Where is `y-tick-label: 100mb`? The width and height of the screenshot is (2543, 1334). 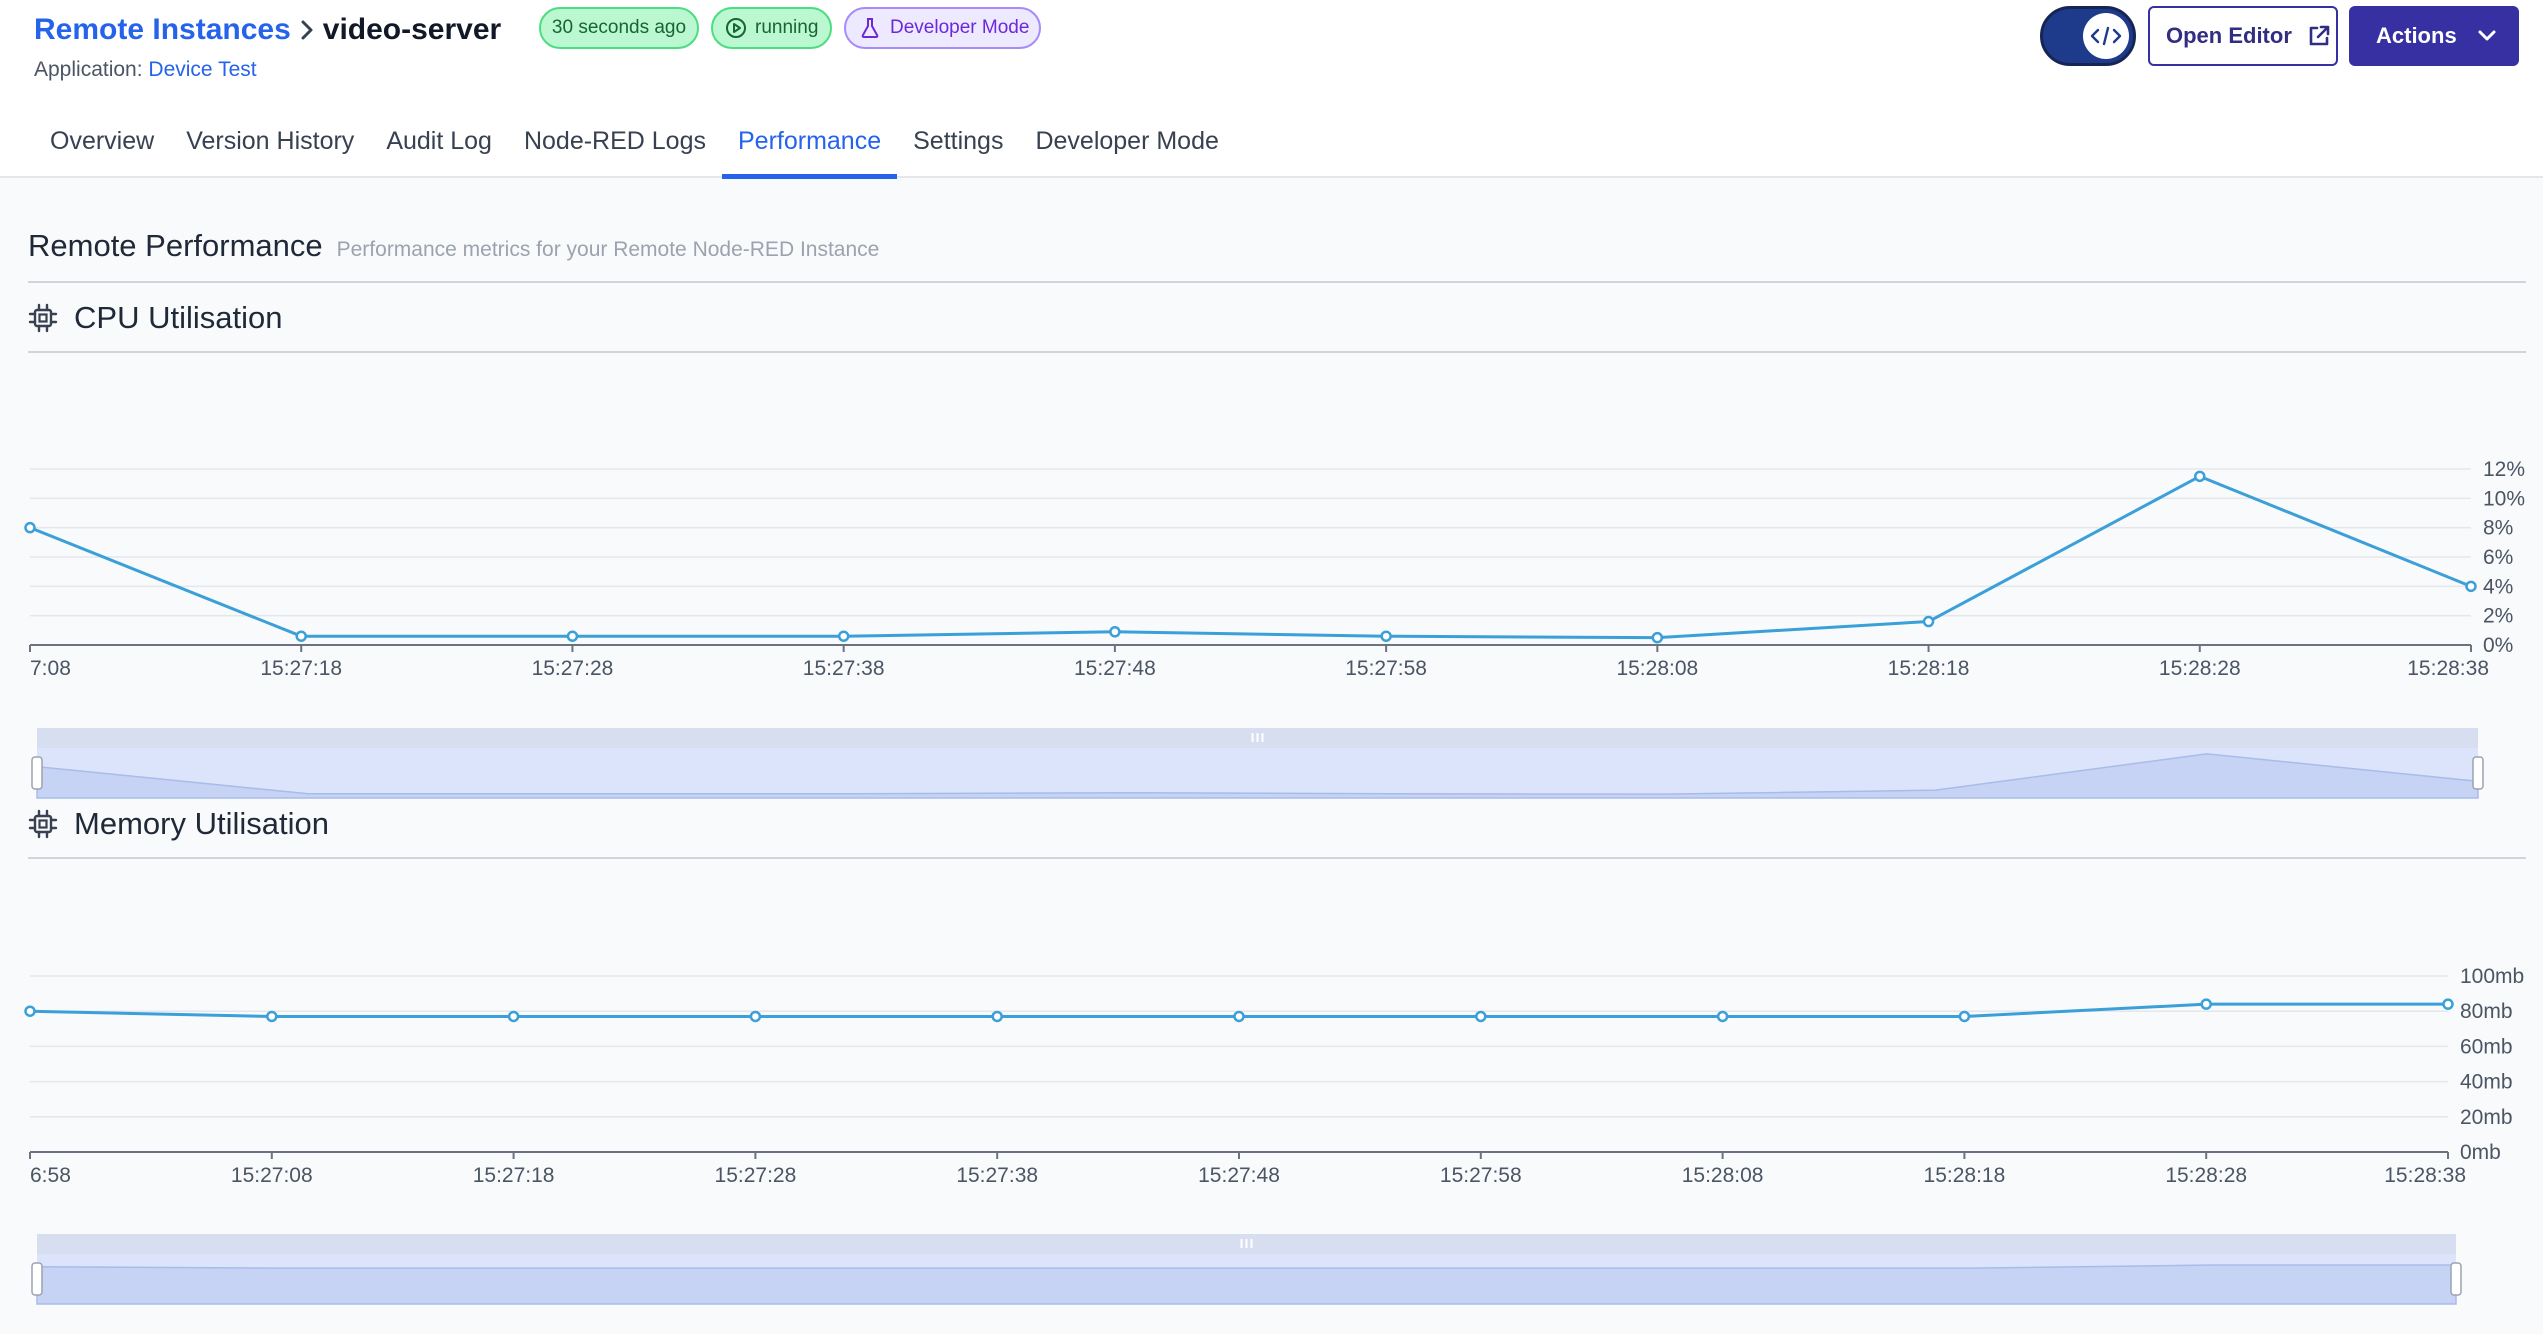
y-tick-label: 100mb is located at coordinates (2492, 976).